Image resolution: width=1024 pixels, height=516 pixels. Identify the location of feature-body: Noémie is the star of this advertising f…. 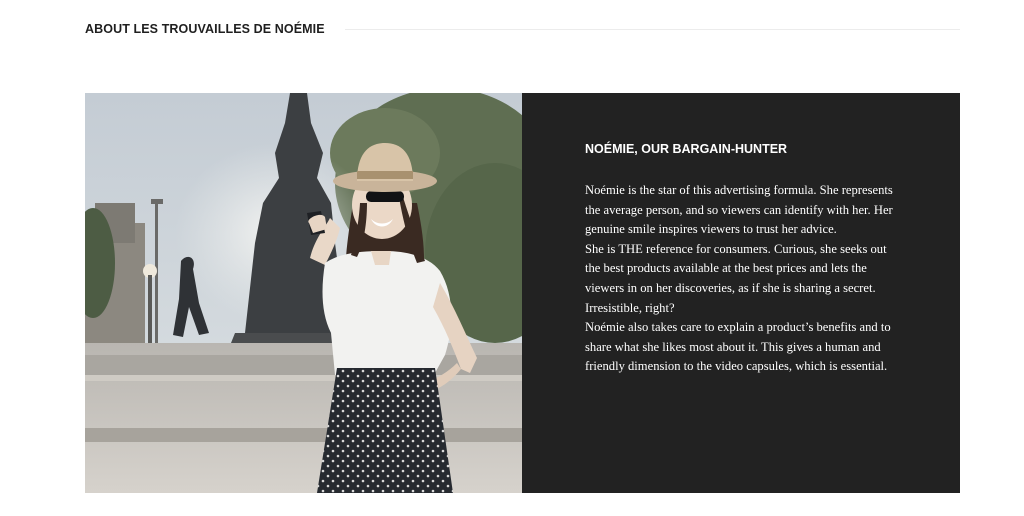
(744, 279).